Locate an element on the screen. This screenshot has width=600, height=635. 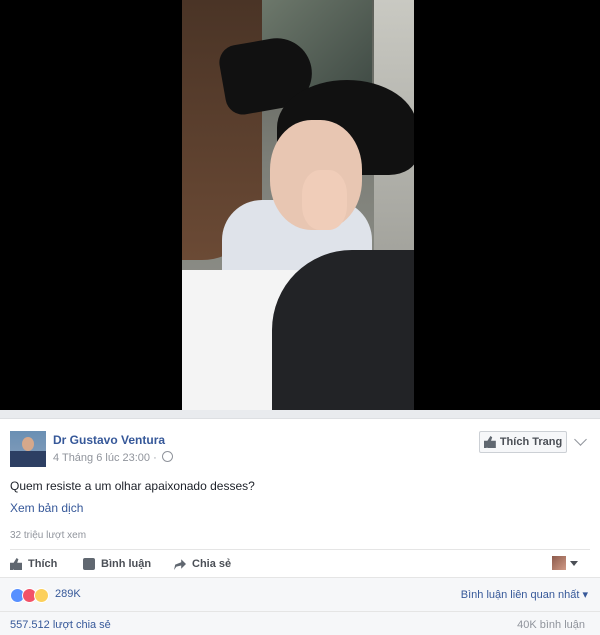
like-button: Thích is located at coordinates (33, 564).